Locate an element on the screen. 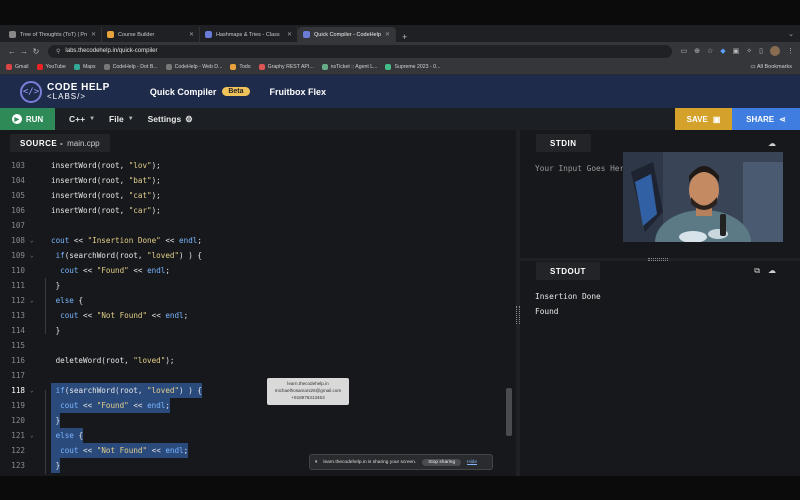 Image resolution: width=800 pixels, height=500 pixels. horizontal-splitter is located at coordinates (660, 259).